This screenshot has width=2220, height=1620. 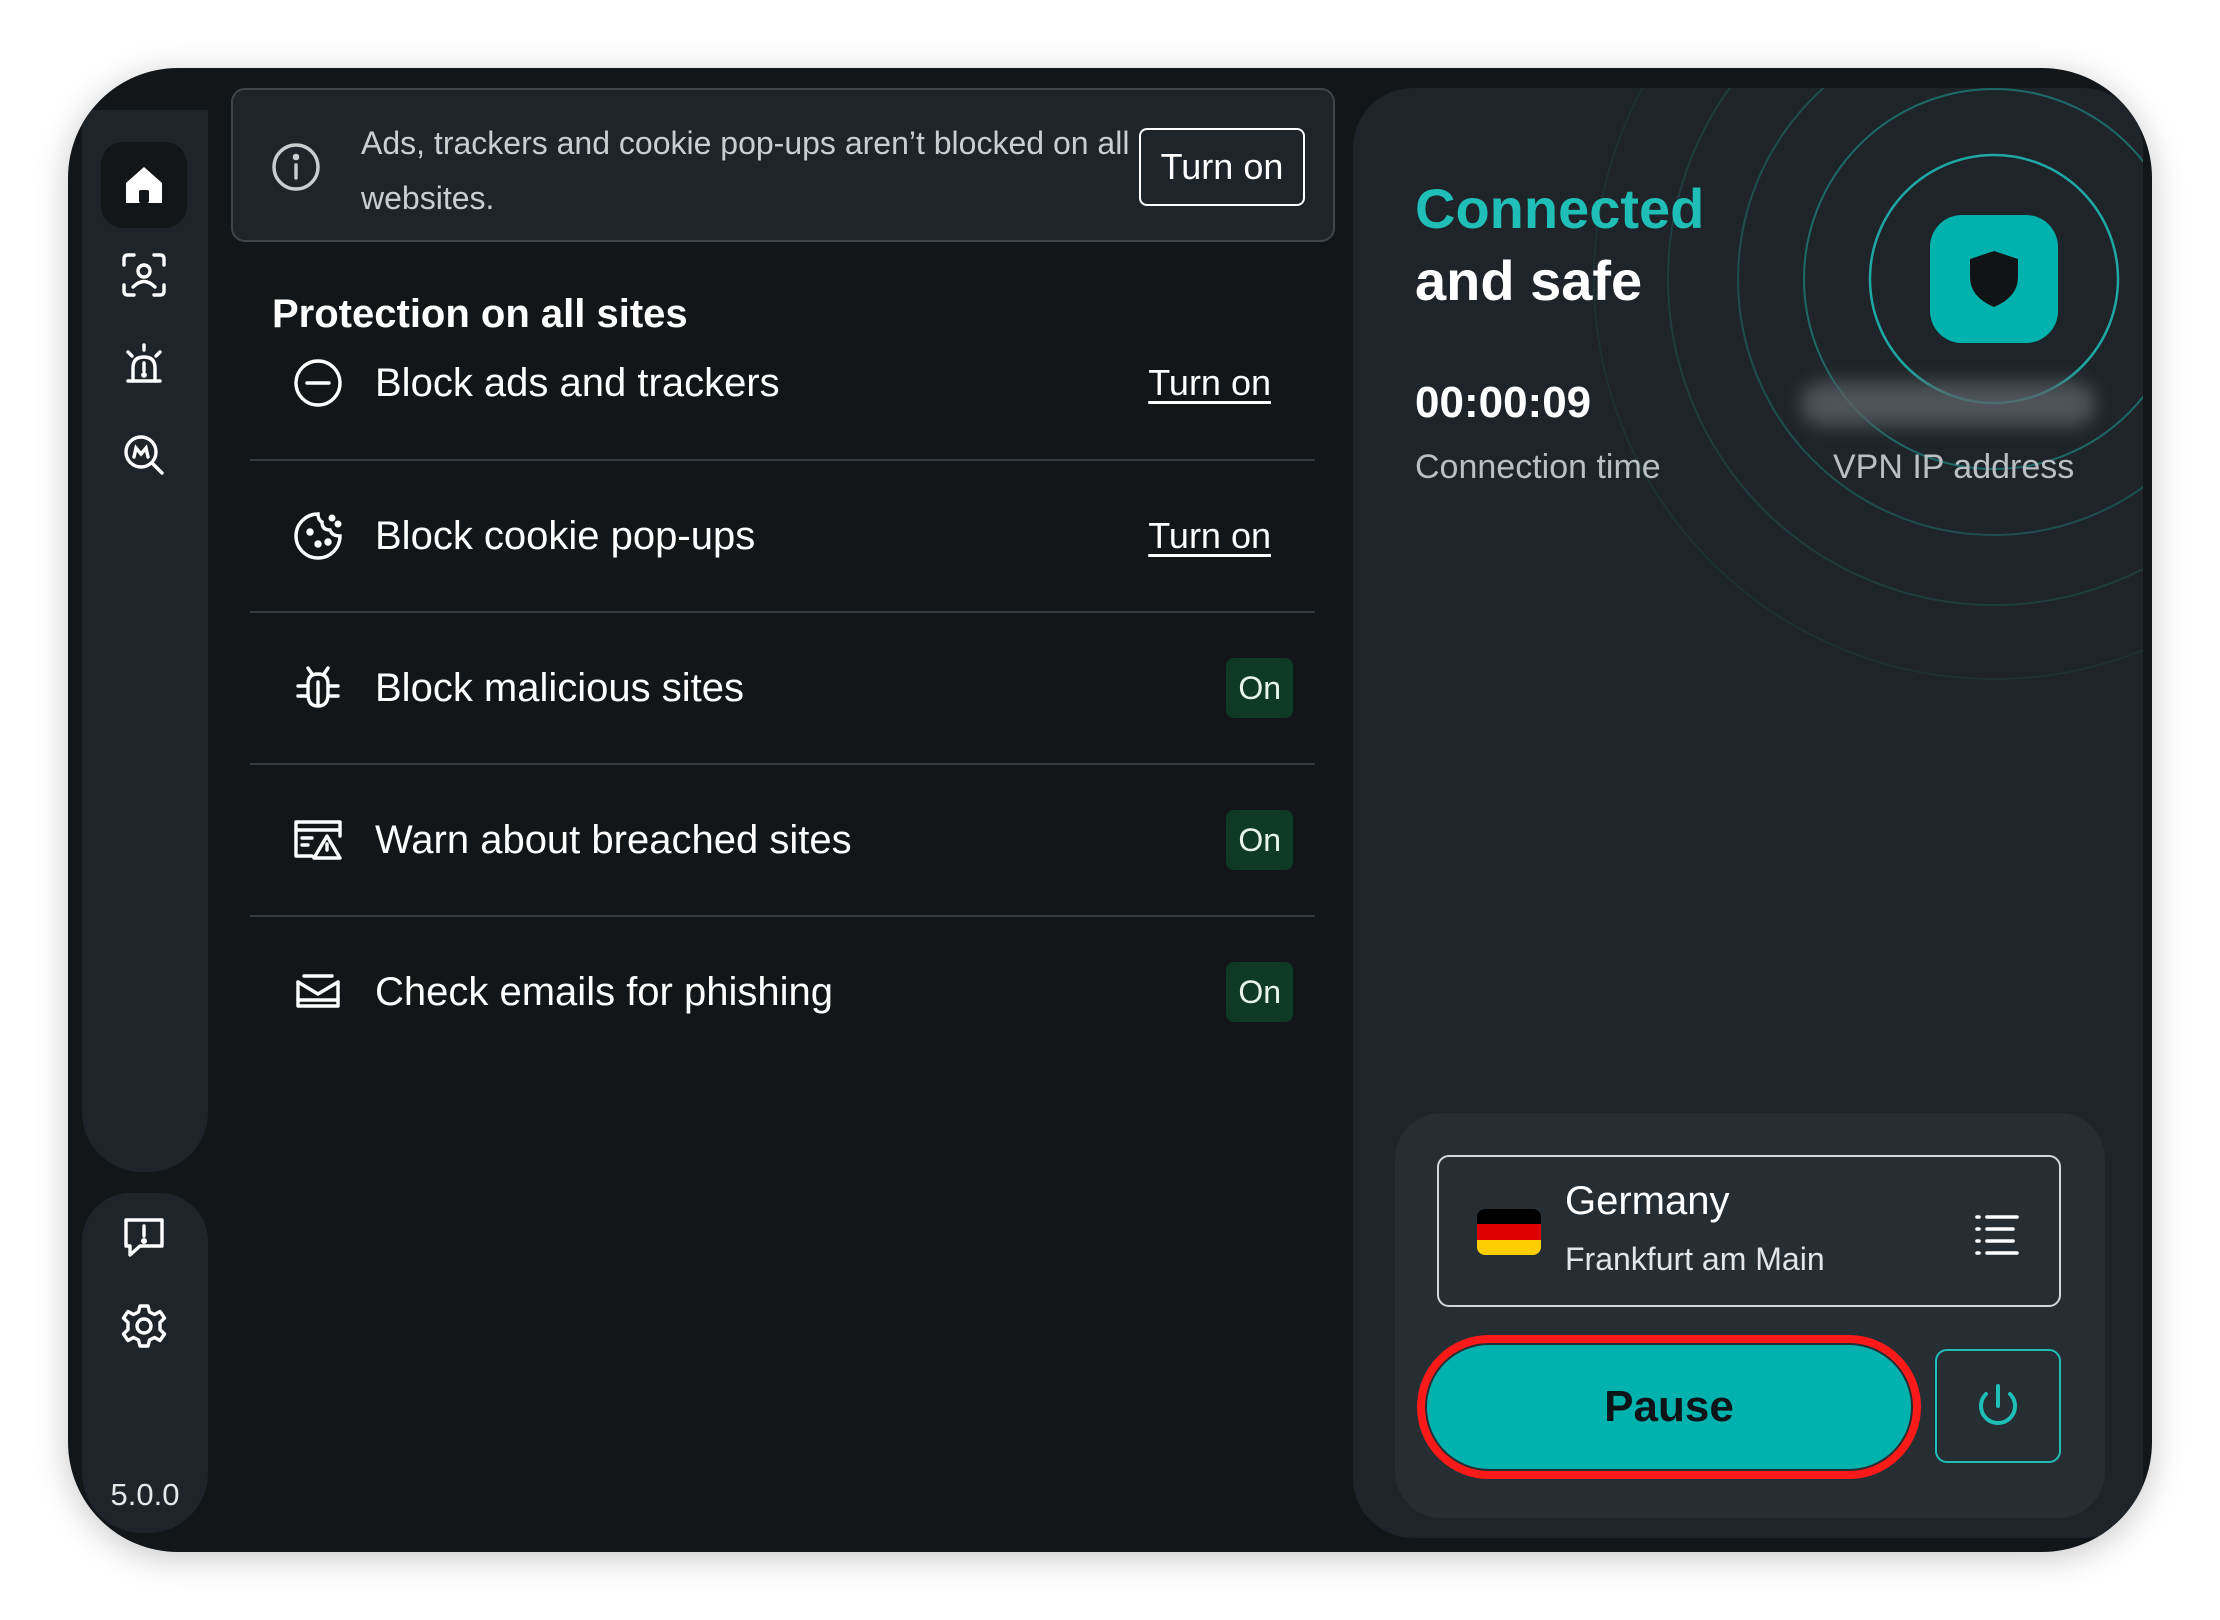 I want to click on email-check-icon, so click(x=318, y=991).